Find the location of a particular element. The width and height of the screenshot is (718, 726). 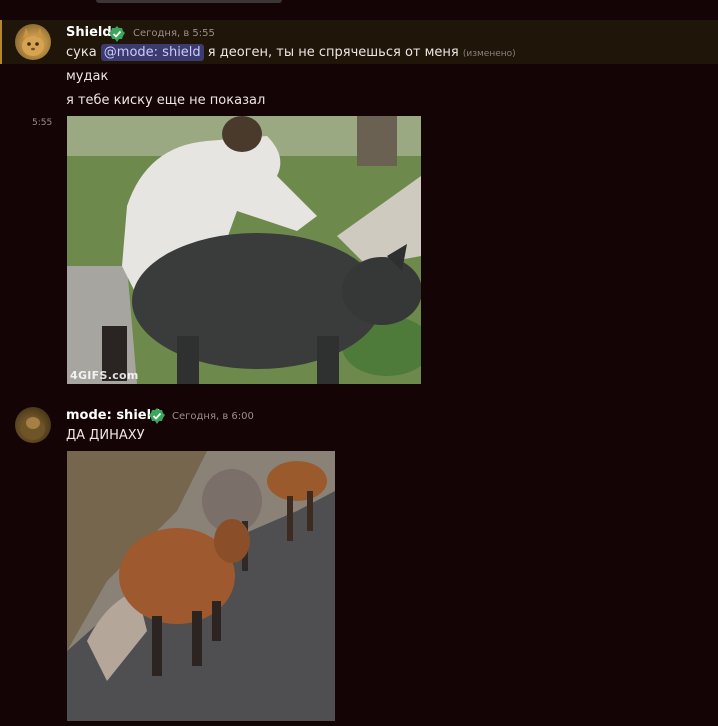

gif-watermark: 4GIFS.com is located at coordinates (104, 375).